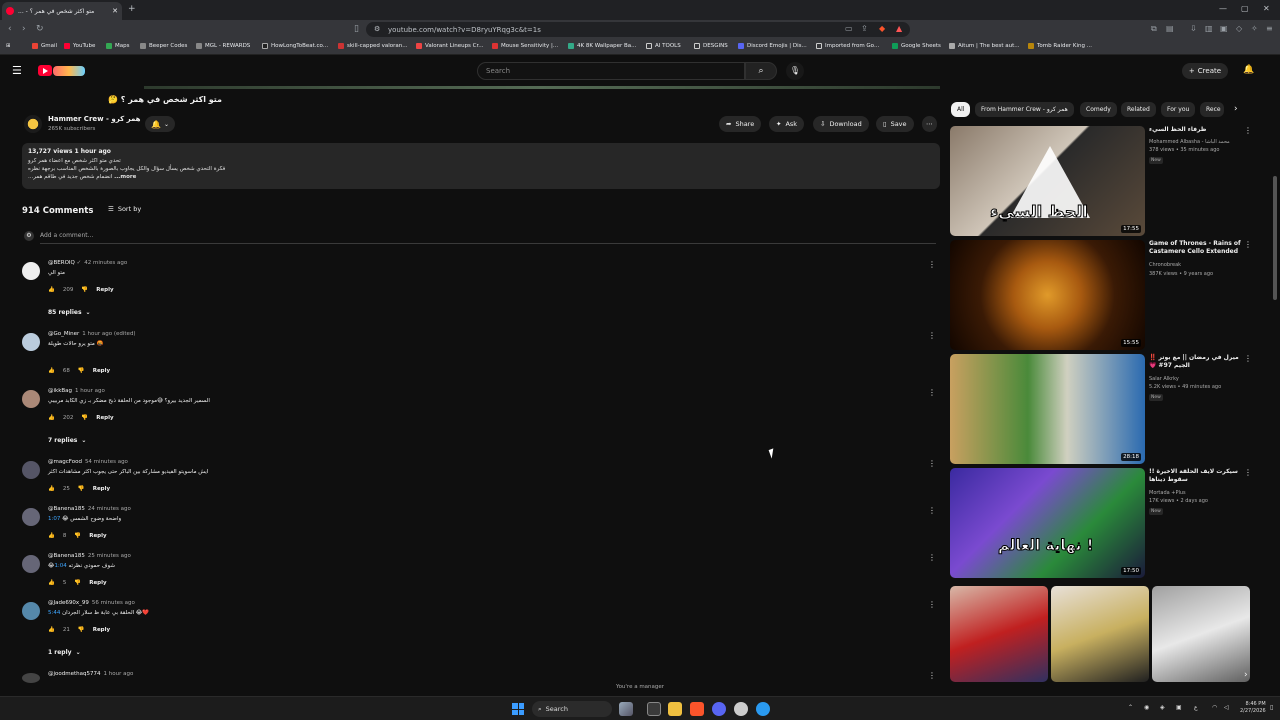  What do you see at coordinates (675, 709) in the screenshot?
I see `file-explorer-icon` at bounding box center [675, 709].